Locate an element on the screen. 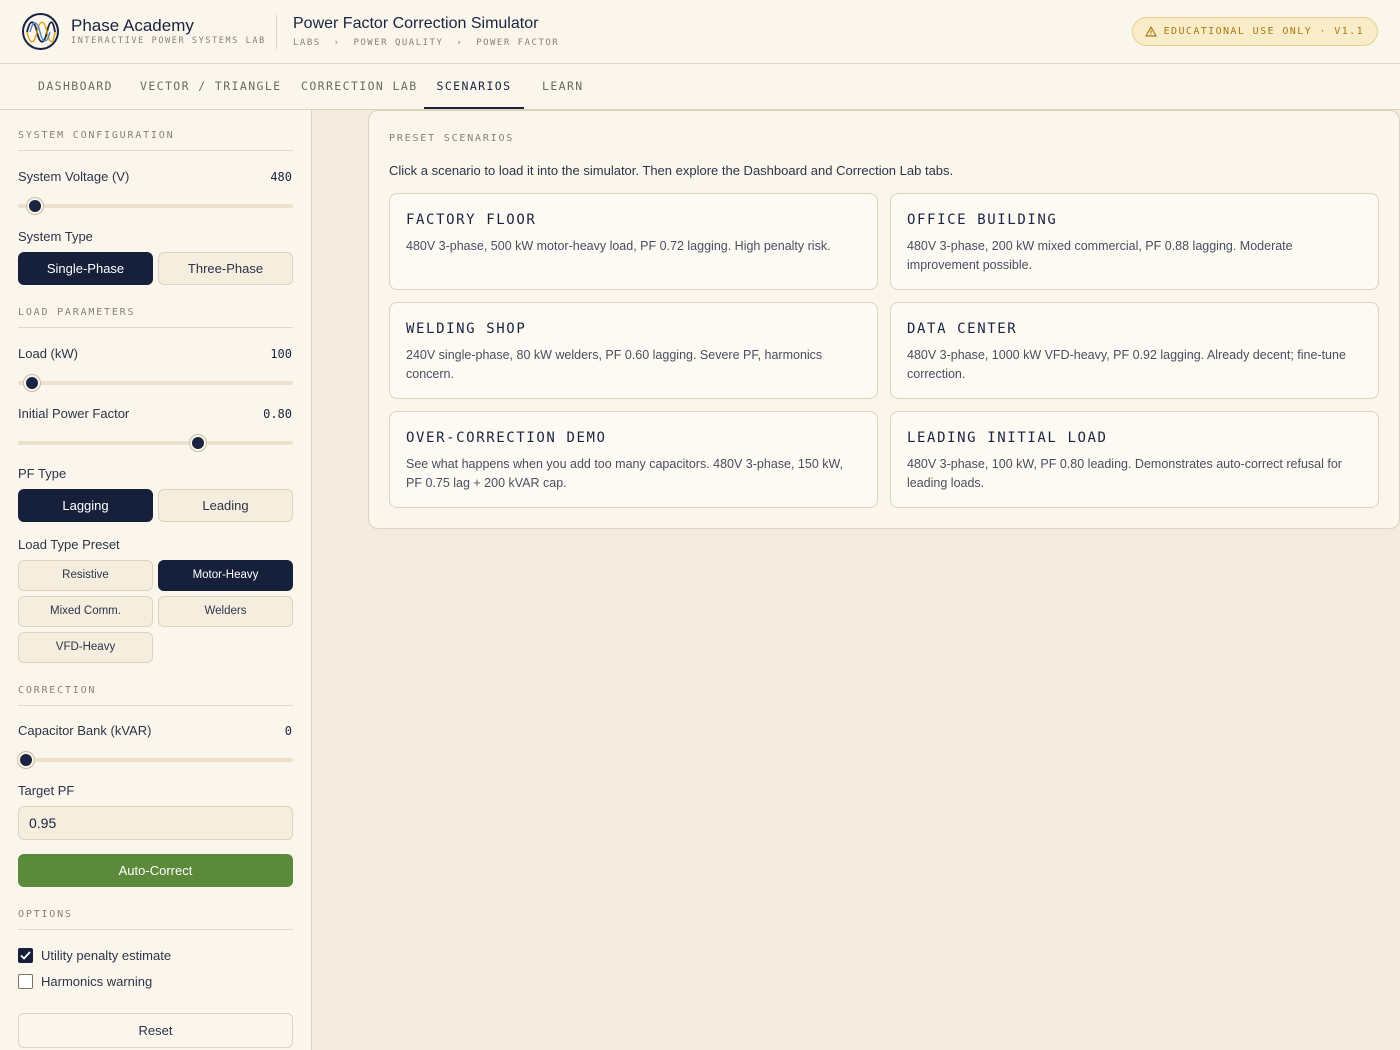 This screenshot has height=1050, width=1400. load-value: 100 is located at coordinates (281, 354).